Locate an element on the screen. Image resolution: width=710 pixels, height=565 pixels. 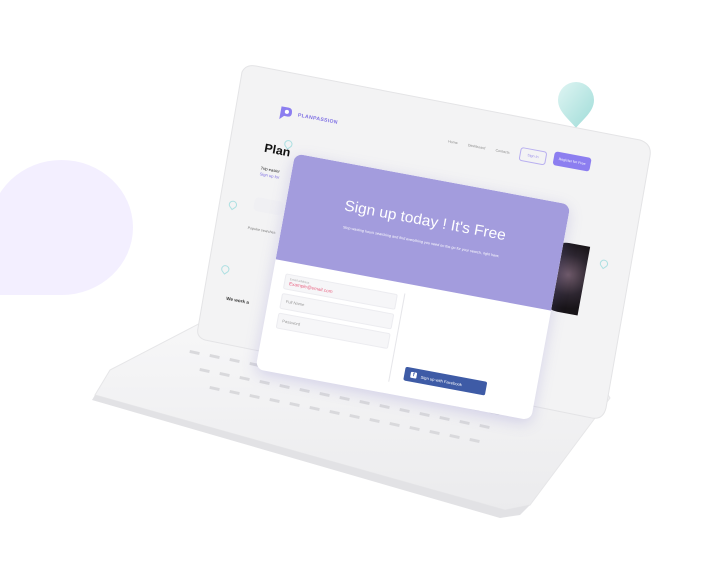
password-placeholder: Password is located at coordinates (291, 322).